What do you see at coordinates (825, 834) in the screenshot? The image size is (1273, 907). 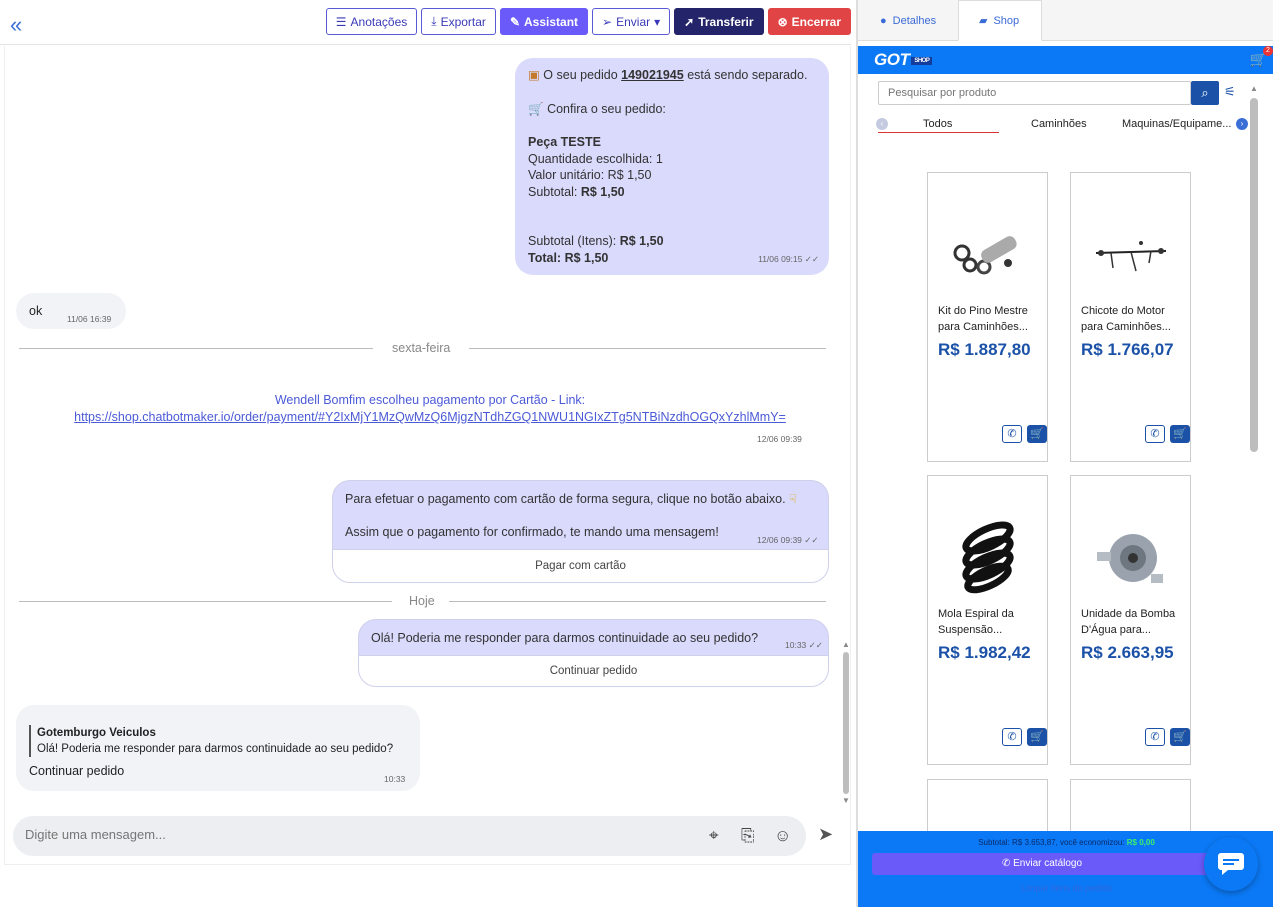 I see `send-message-icon: ➤` at bounding box center [825, 834].